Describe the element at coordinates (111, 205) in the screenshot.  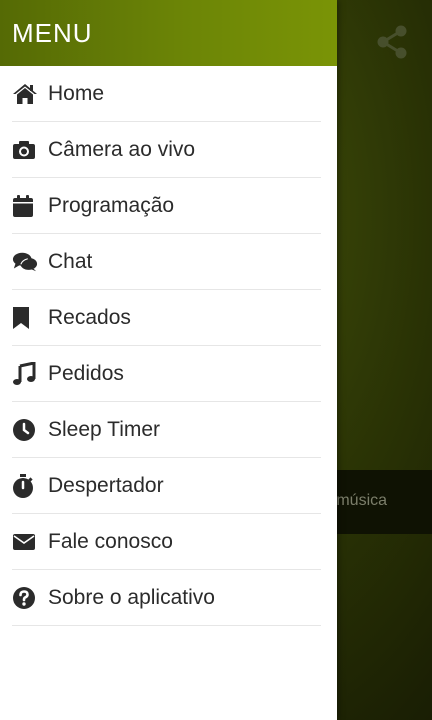
I see `menu-item-label: Programação` at that location.